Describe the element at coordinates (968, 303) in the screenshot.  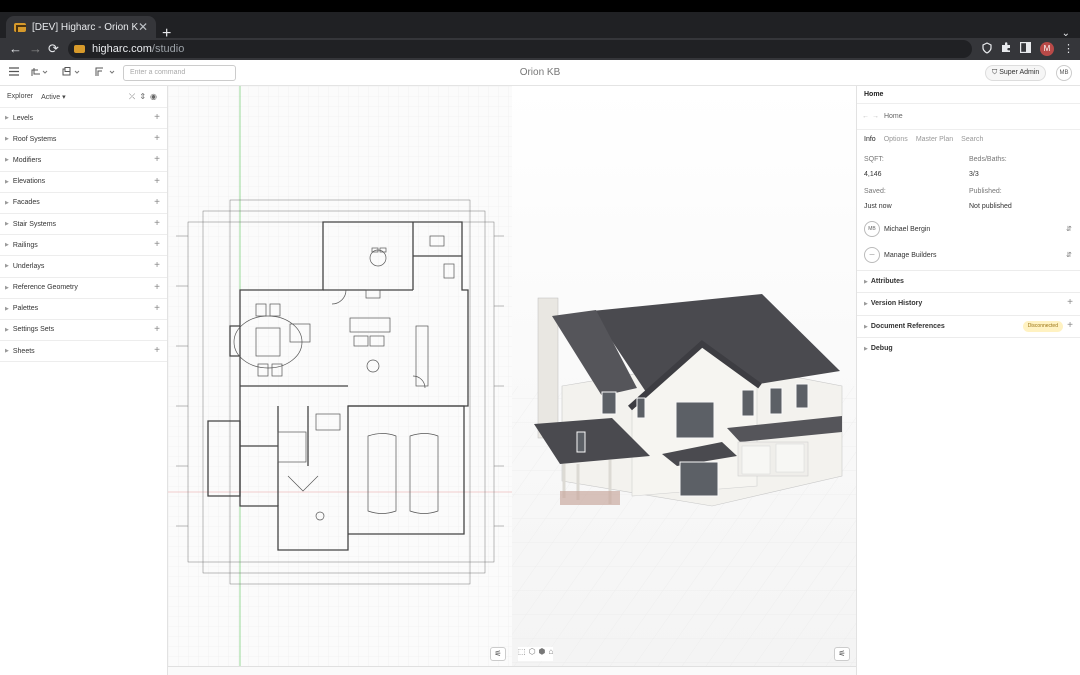
I see `section-version-history: ▶ Version History +` at that location.